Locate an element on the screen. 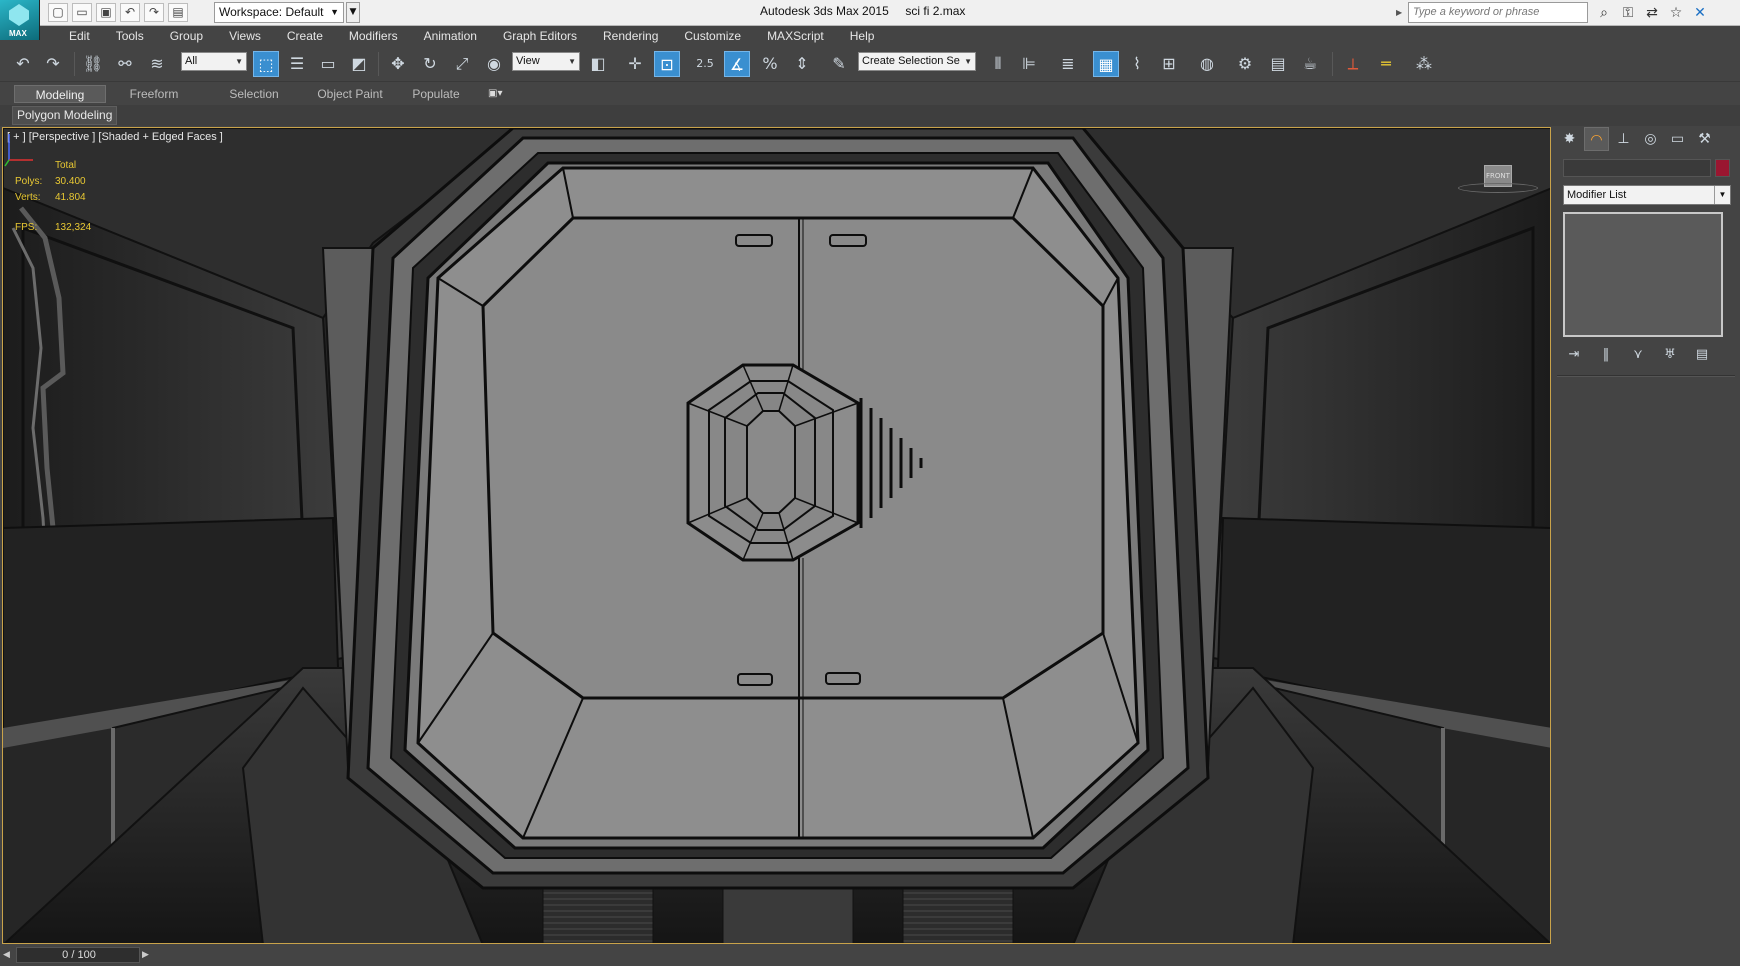 This screenshot has width=1740, height=966. search-expand-icon: ▶ is located at coordinates (1402, 13).